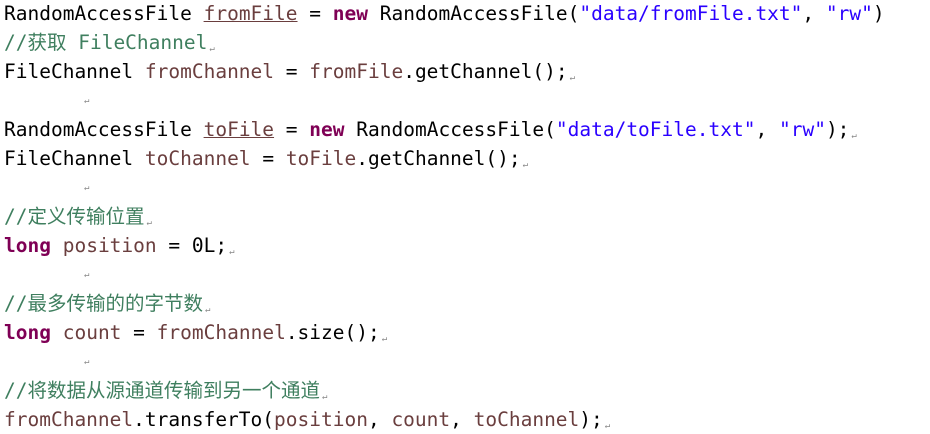 The height and width of the screenshot is (434, 930). I want to click on argument: toChannel, so click(526, 419).